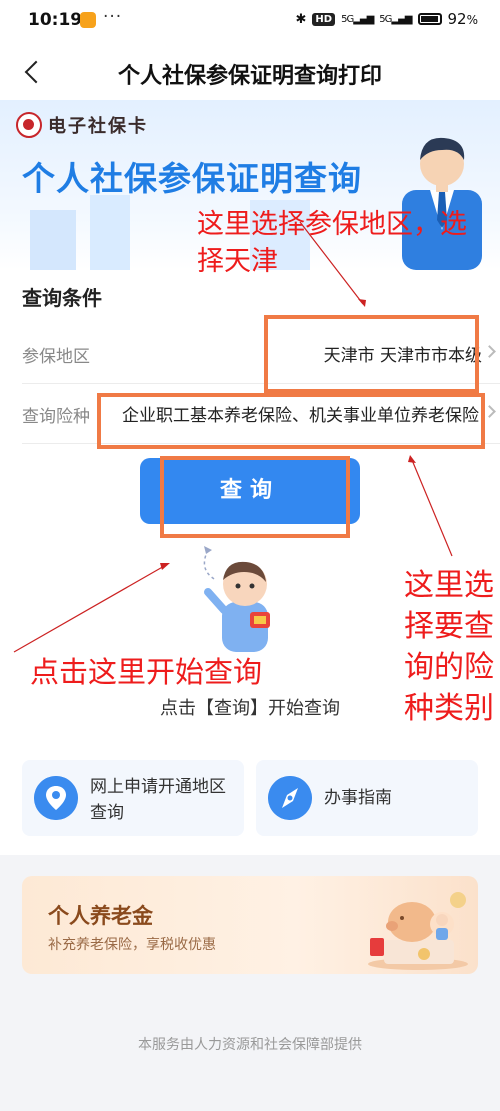 The width and height of the screenshot is (500, 1111). Describe the element at coordinates (457, 19) in the screenshot. I see `battery-percent: 92` at that location.